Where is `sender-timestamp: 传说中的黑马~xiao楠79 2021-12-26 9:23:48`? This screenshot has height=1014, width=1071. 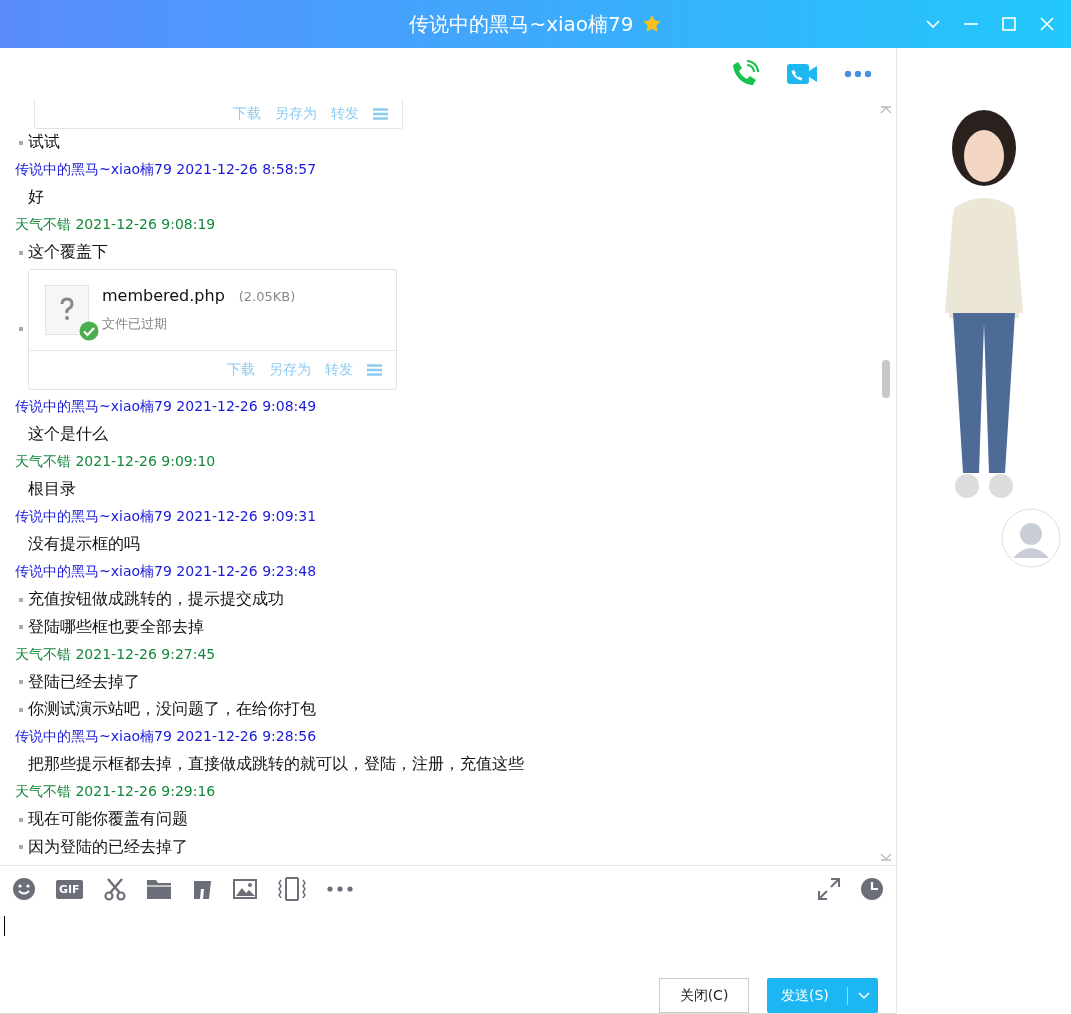
sender-timestamp: 传说中的黑马~xiao楠79 2021-12-26 9:23:48 is located at coordinates (165, 572).